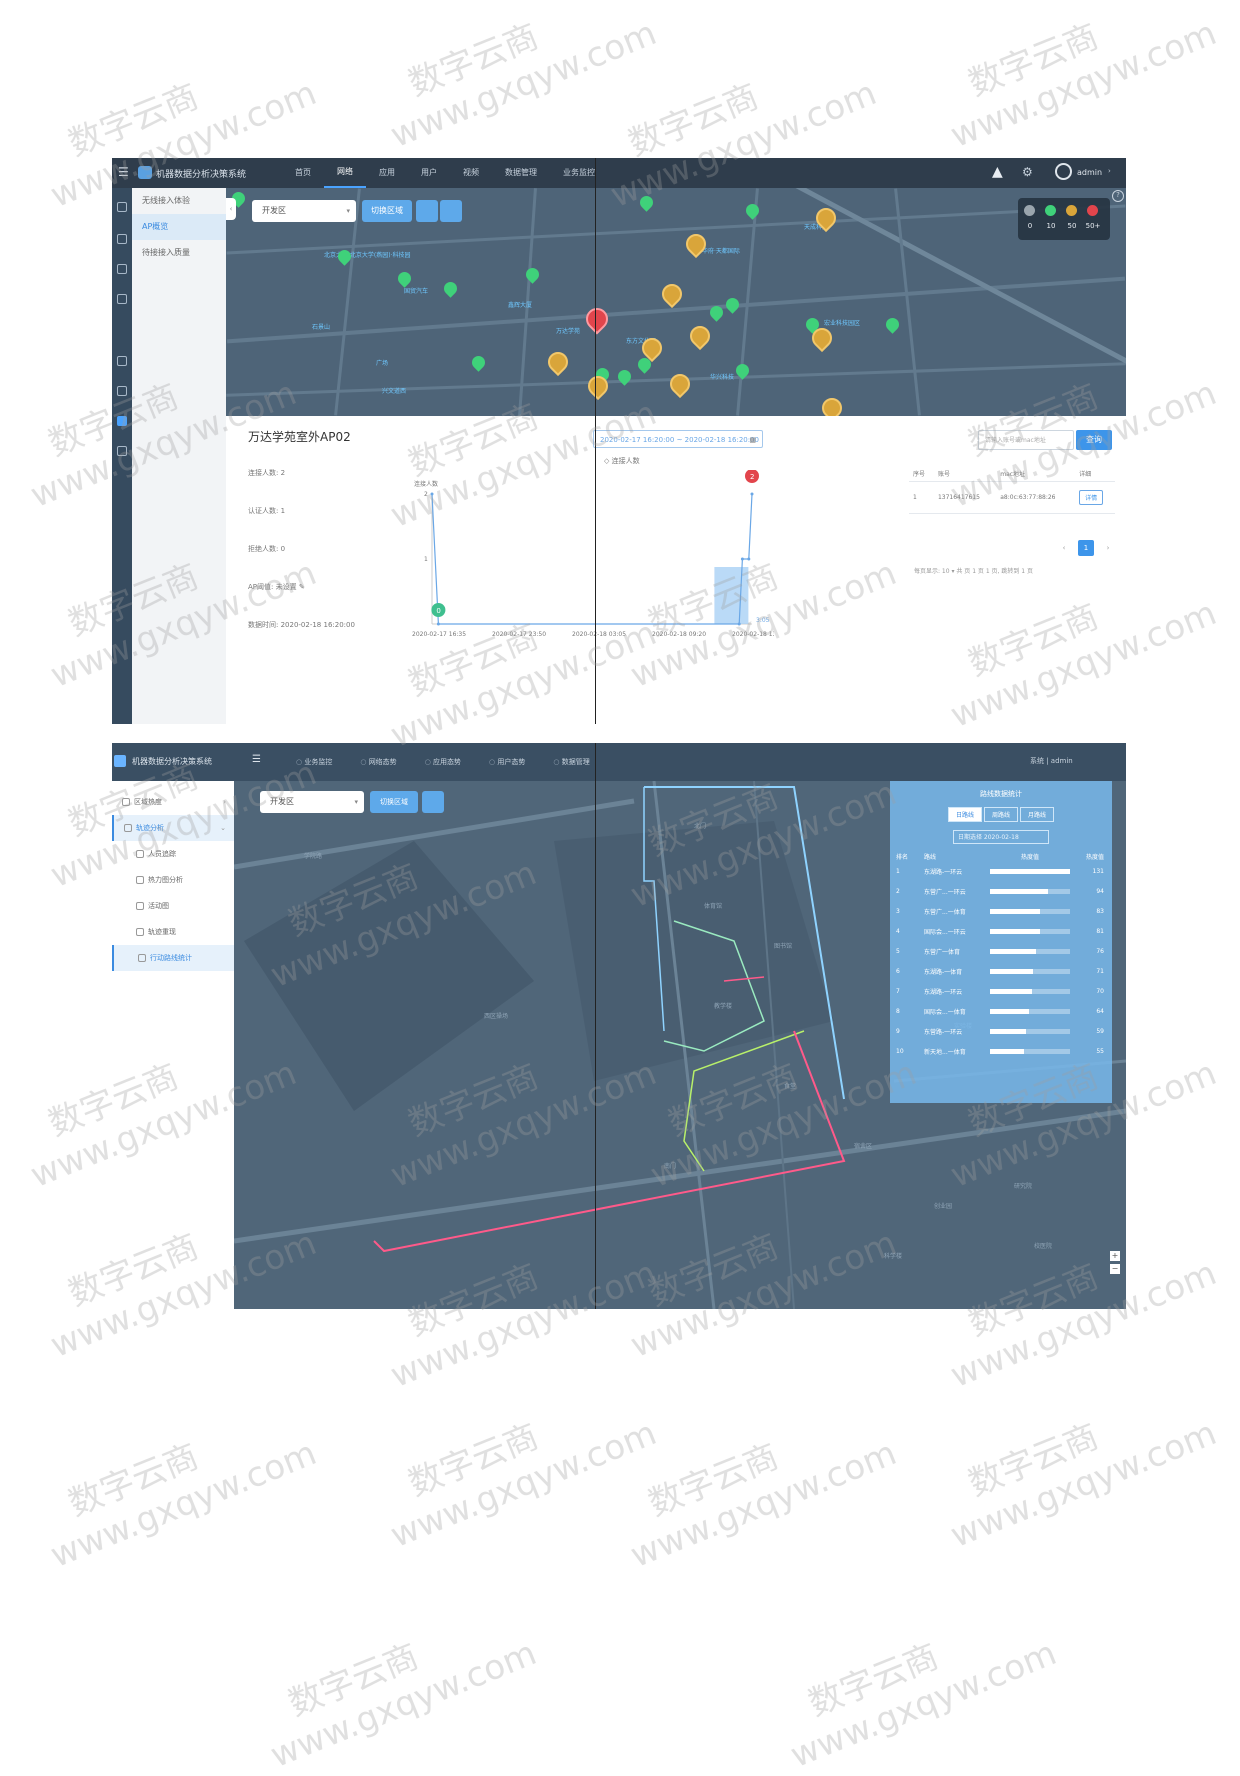 This screenshot has width=1240, height=1776. I want to click on share-icon, so click(122, 299).